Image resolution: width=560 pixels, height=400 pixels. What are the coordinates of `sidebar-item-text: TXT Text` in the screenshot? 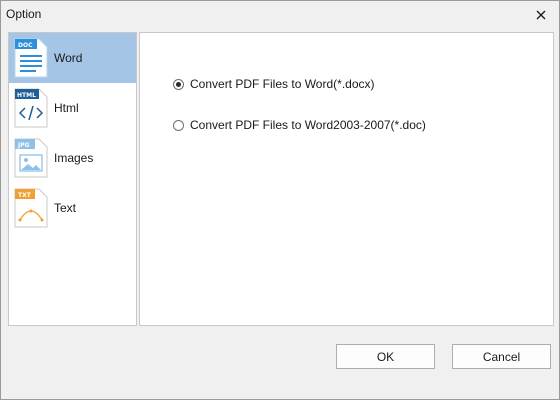 It's located at (72, 208).